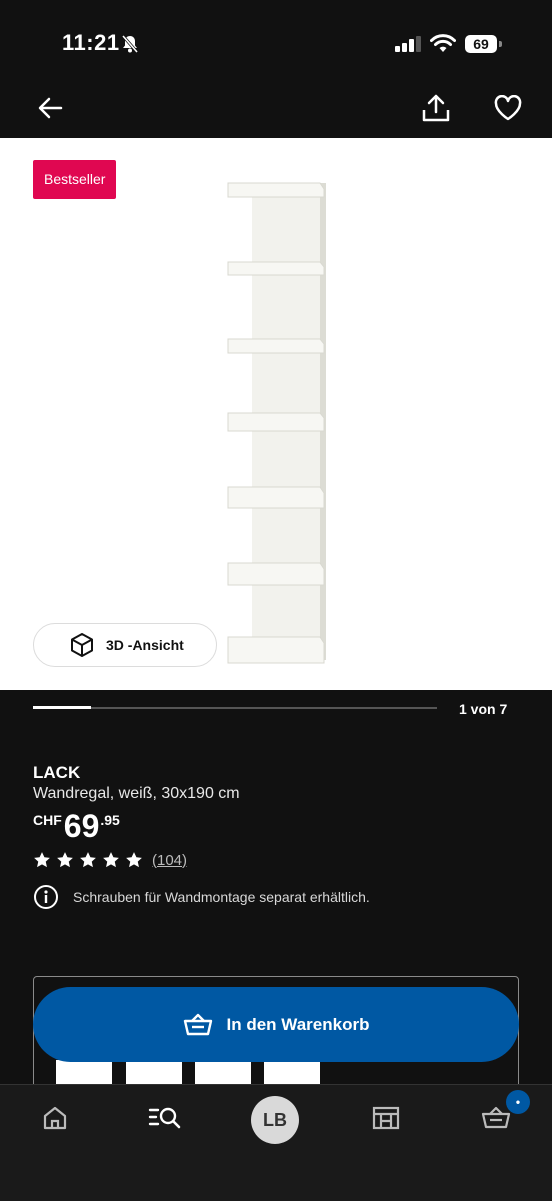 The width and height of the screenshot is (552, 1201). What do you see at coordinates (136, 793) in the screenshot?
I see `product-description: Wandregal, weiß, 30x190 cm` at bounding box center [136, 793].